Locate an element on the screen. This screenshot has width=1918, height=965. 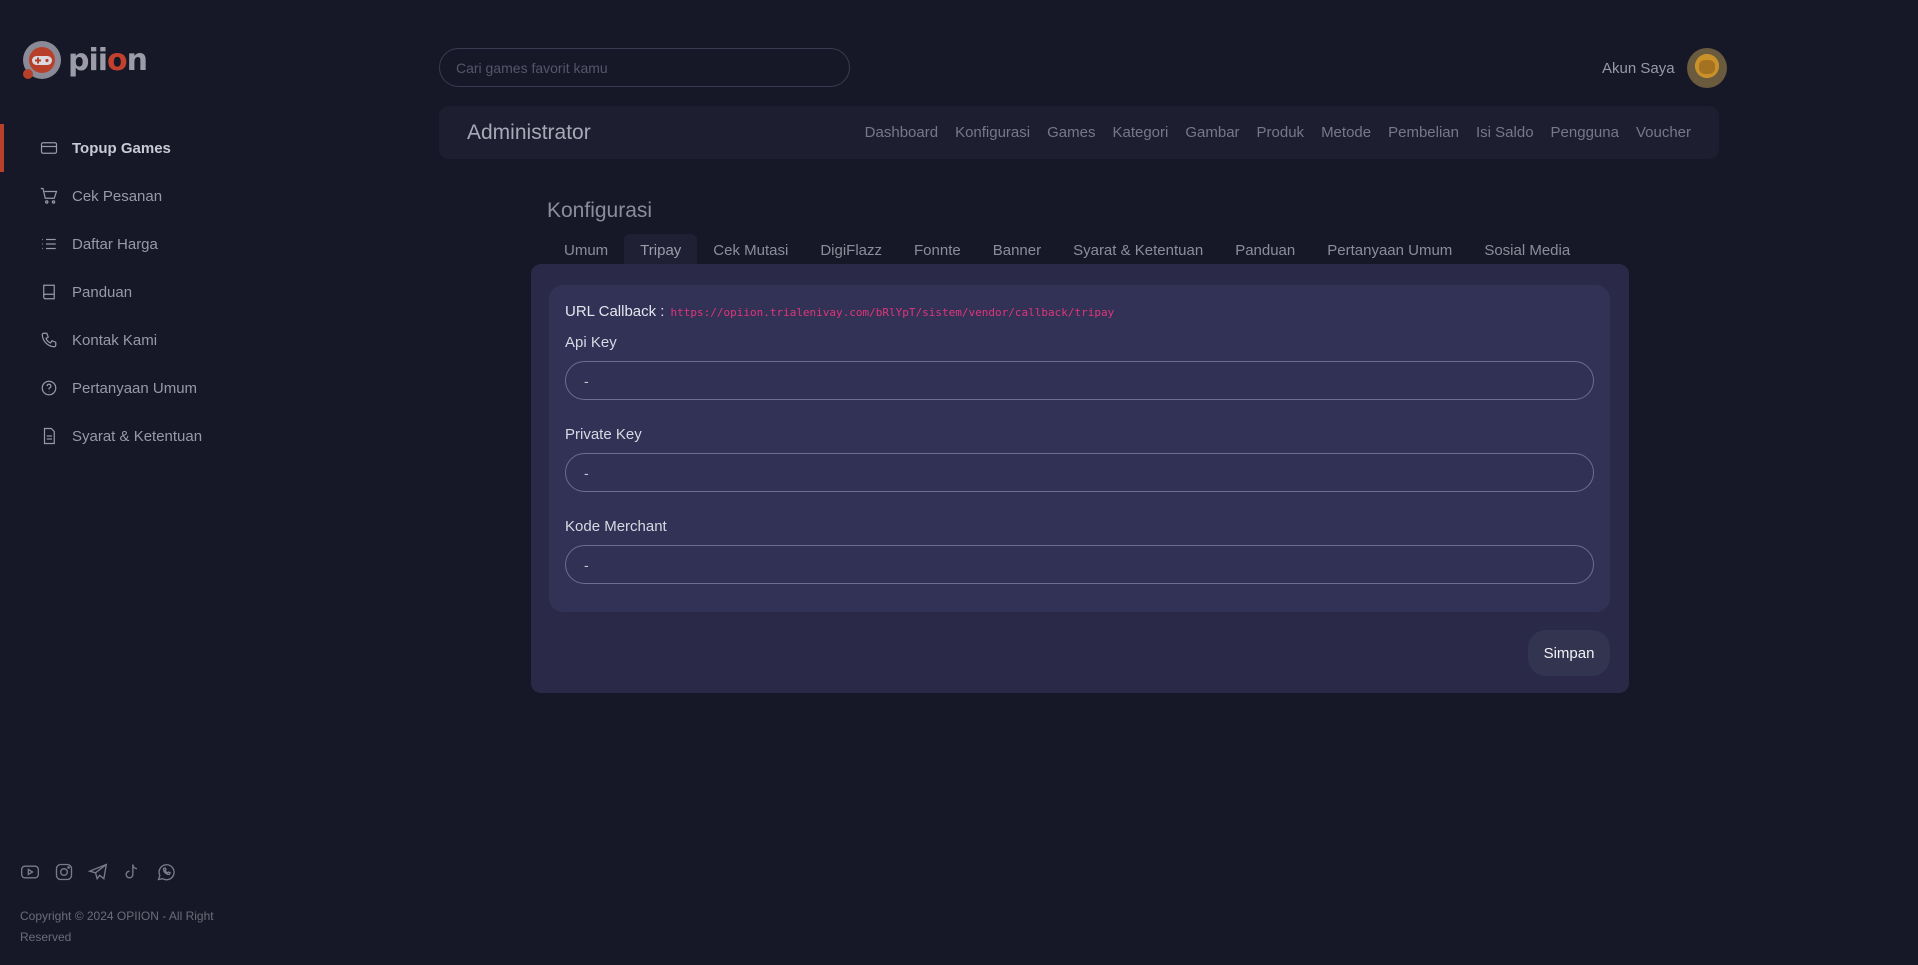
youtube-icon is located at coordinates (30, 872).